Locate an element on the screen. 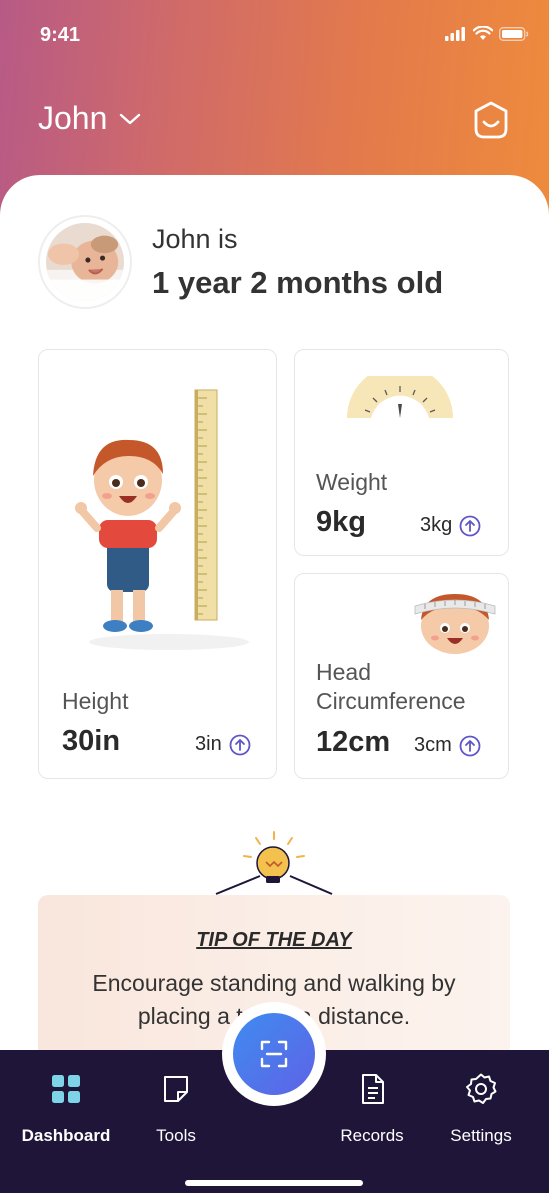 Image resolution: width=549 pixels, height=1193 pixels. child-avatar is located at coordinates (85, 262).